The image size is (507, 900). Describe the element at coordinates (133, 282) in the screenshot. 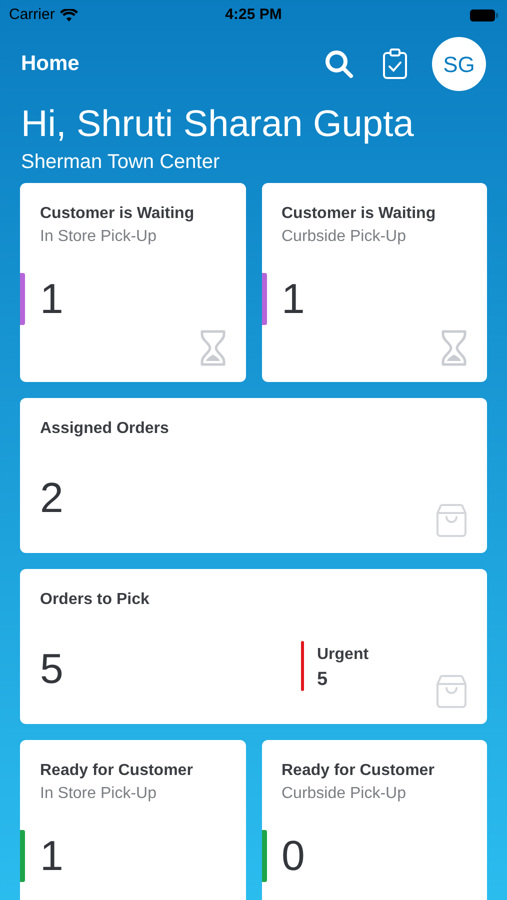

I see `summary-card: Customer is Waiting In Store Pick-Up 1` at that location.